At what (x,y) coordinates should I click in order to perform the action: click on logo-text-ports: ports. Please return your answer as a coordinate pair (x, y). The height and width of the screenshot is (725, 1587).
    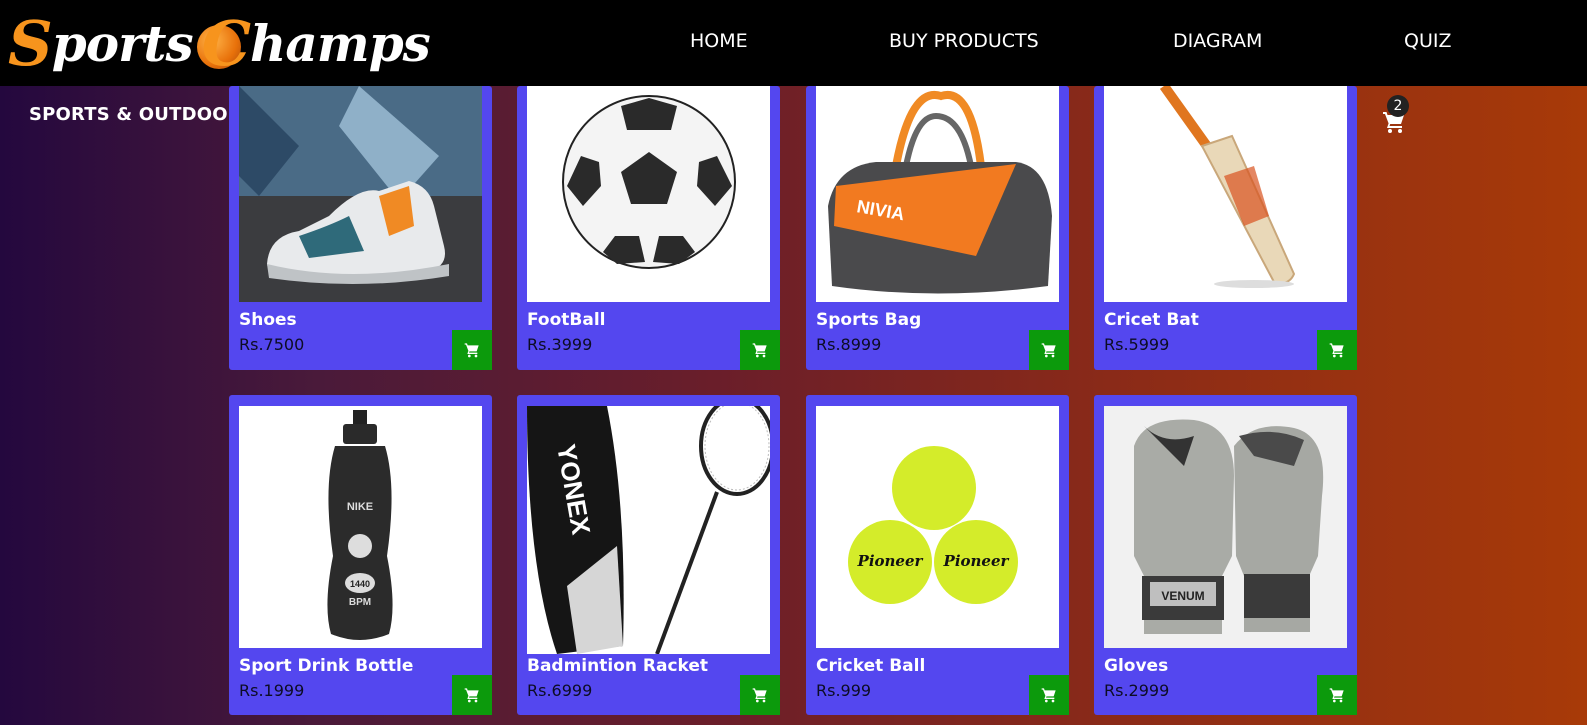
    Looking at the image, I should click on (122, 43).